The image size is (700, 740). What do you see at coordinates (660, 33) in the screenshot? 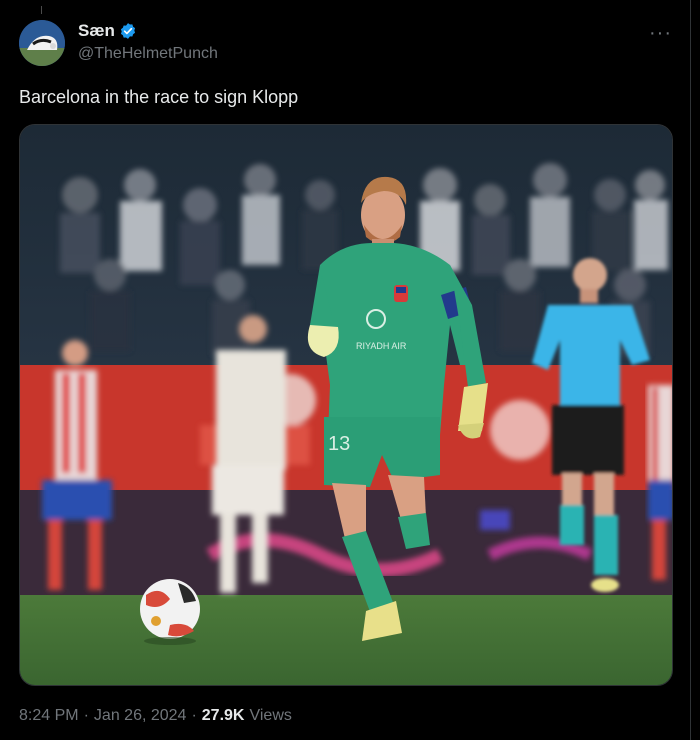
I see `more-options-icon: ···` at bounding box center [660, 33].